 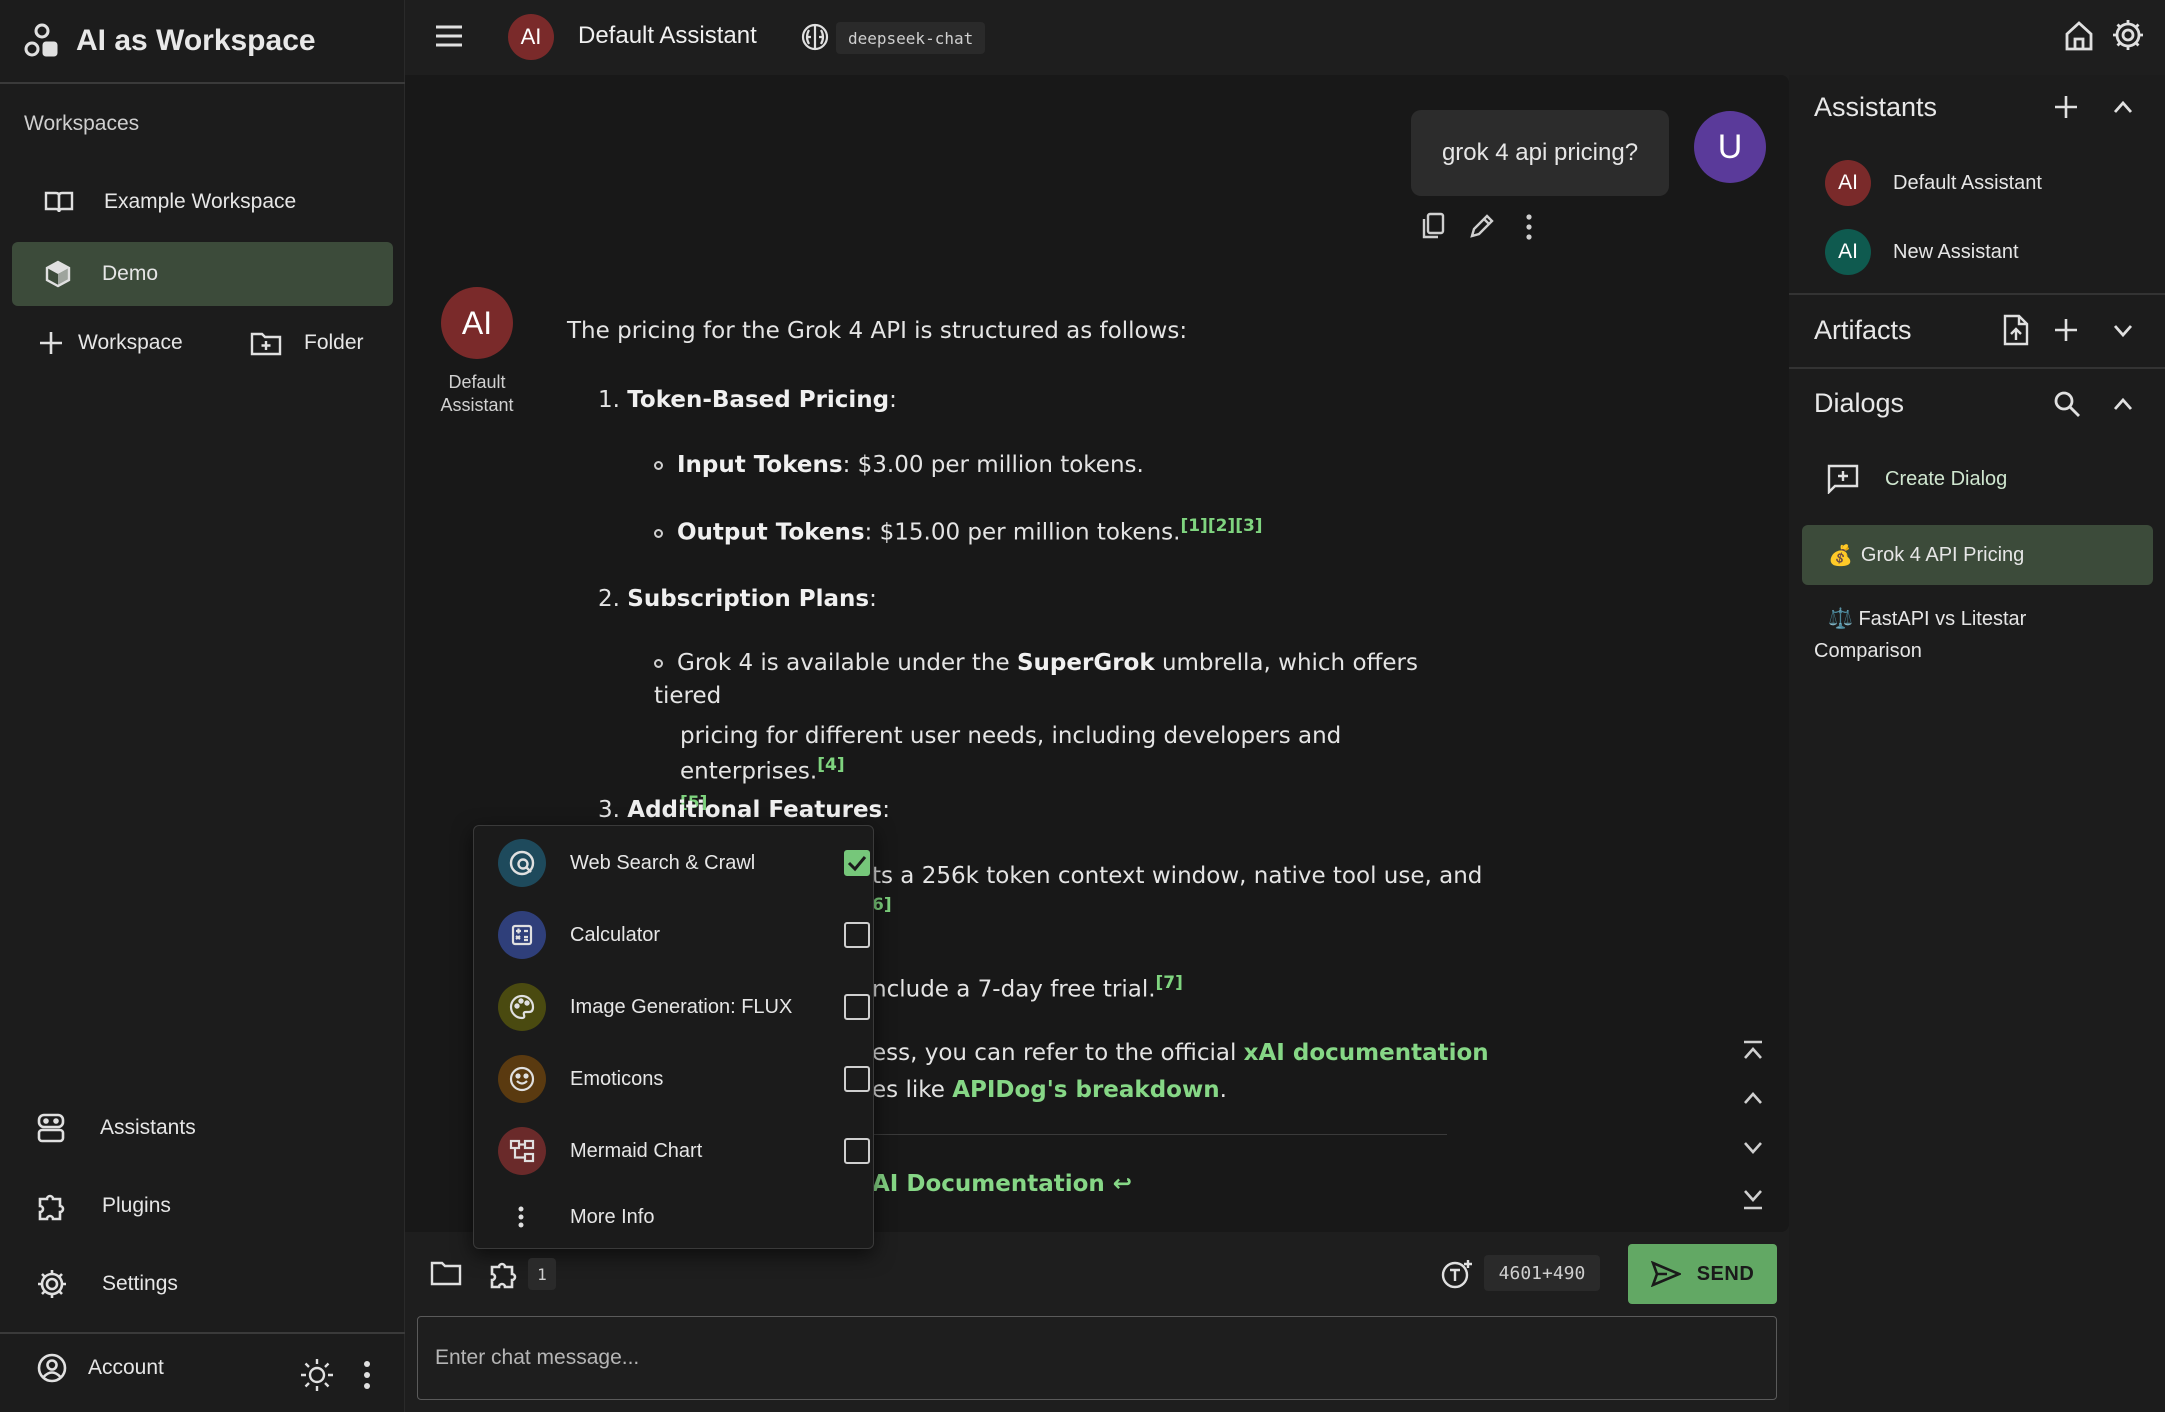 I want to click on add-workspace-label: Workspace, so click(x=130, y=342).